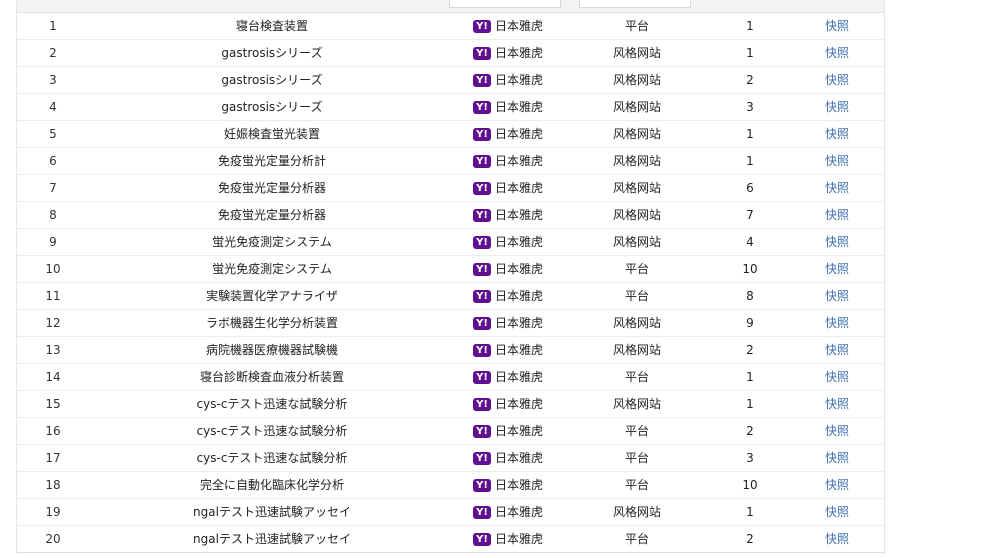 The height and width of the screenshot is (558, 1002). I want to click on row-index: 13, so click(53, 350).